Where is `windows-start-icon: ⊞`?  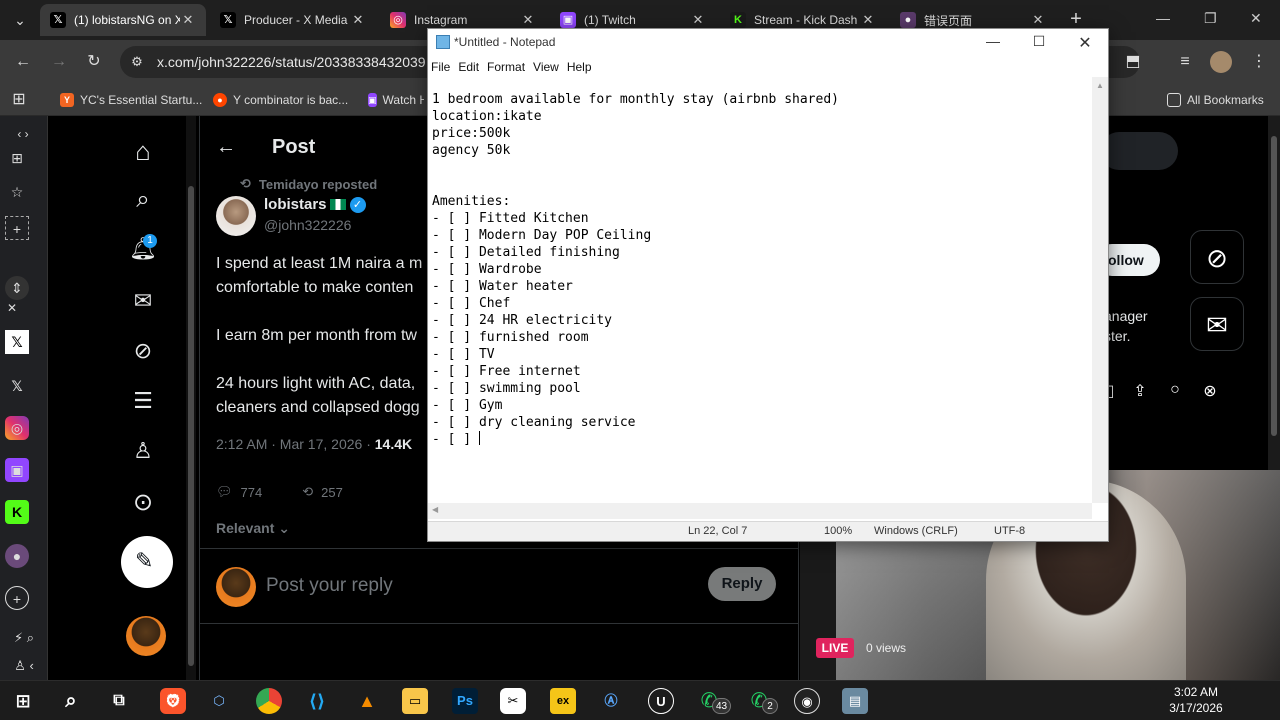
windows-start-icon: ⊞ is located at coordinates (23, 701).